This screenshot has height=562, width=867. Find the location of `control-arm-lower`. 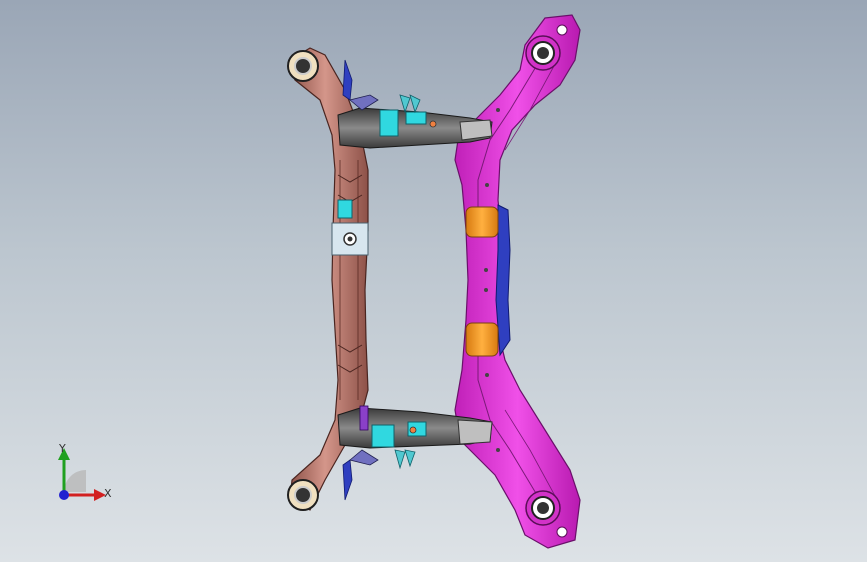

control-arm-lower is located at coordinates (415, 453).